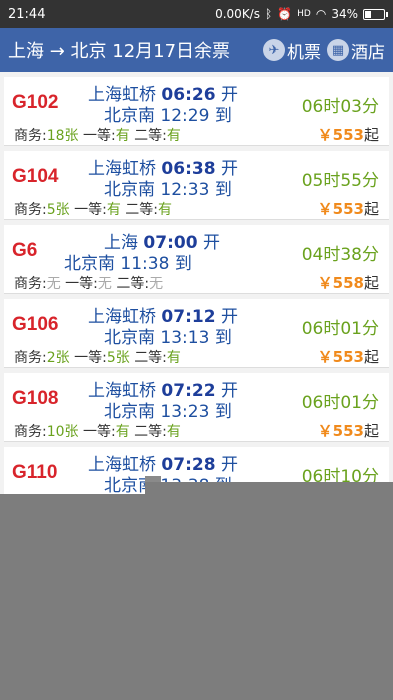 The height and width of the screenshot is (700, 393). What do you see at coordinates (368, 52) in the screenshot?
I see `hotel-label: 酒店` at bounding box center [368, 52].